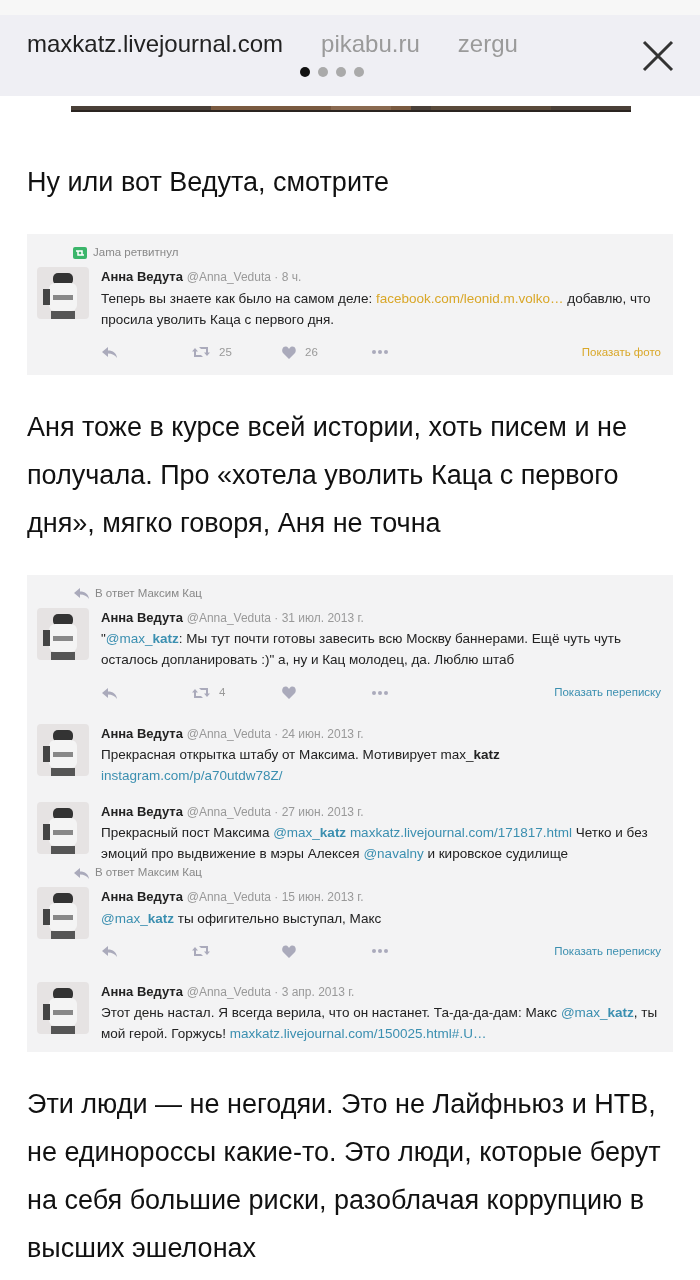  What do you see at coordinates (327, 475) in the screenshot?
I see `paragraph: Аня тоже в курсе всей истории, хоть писем и не получала. Про «хотела уволить Каца с первого дня», мягко говоря, Аня не точна` at bounding box center [327, 475].